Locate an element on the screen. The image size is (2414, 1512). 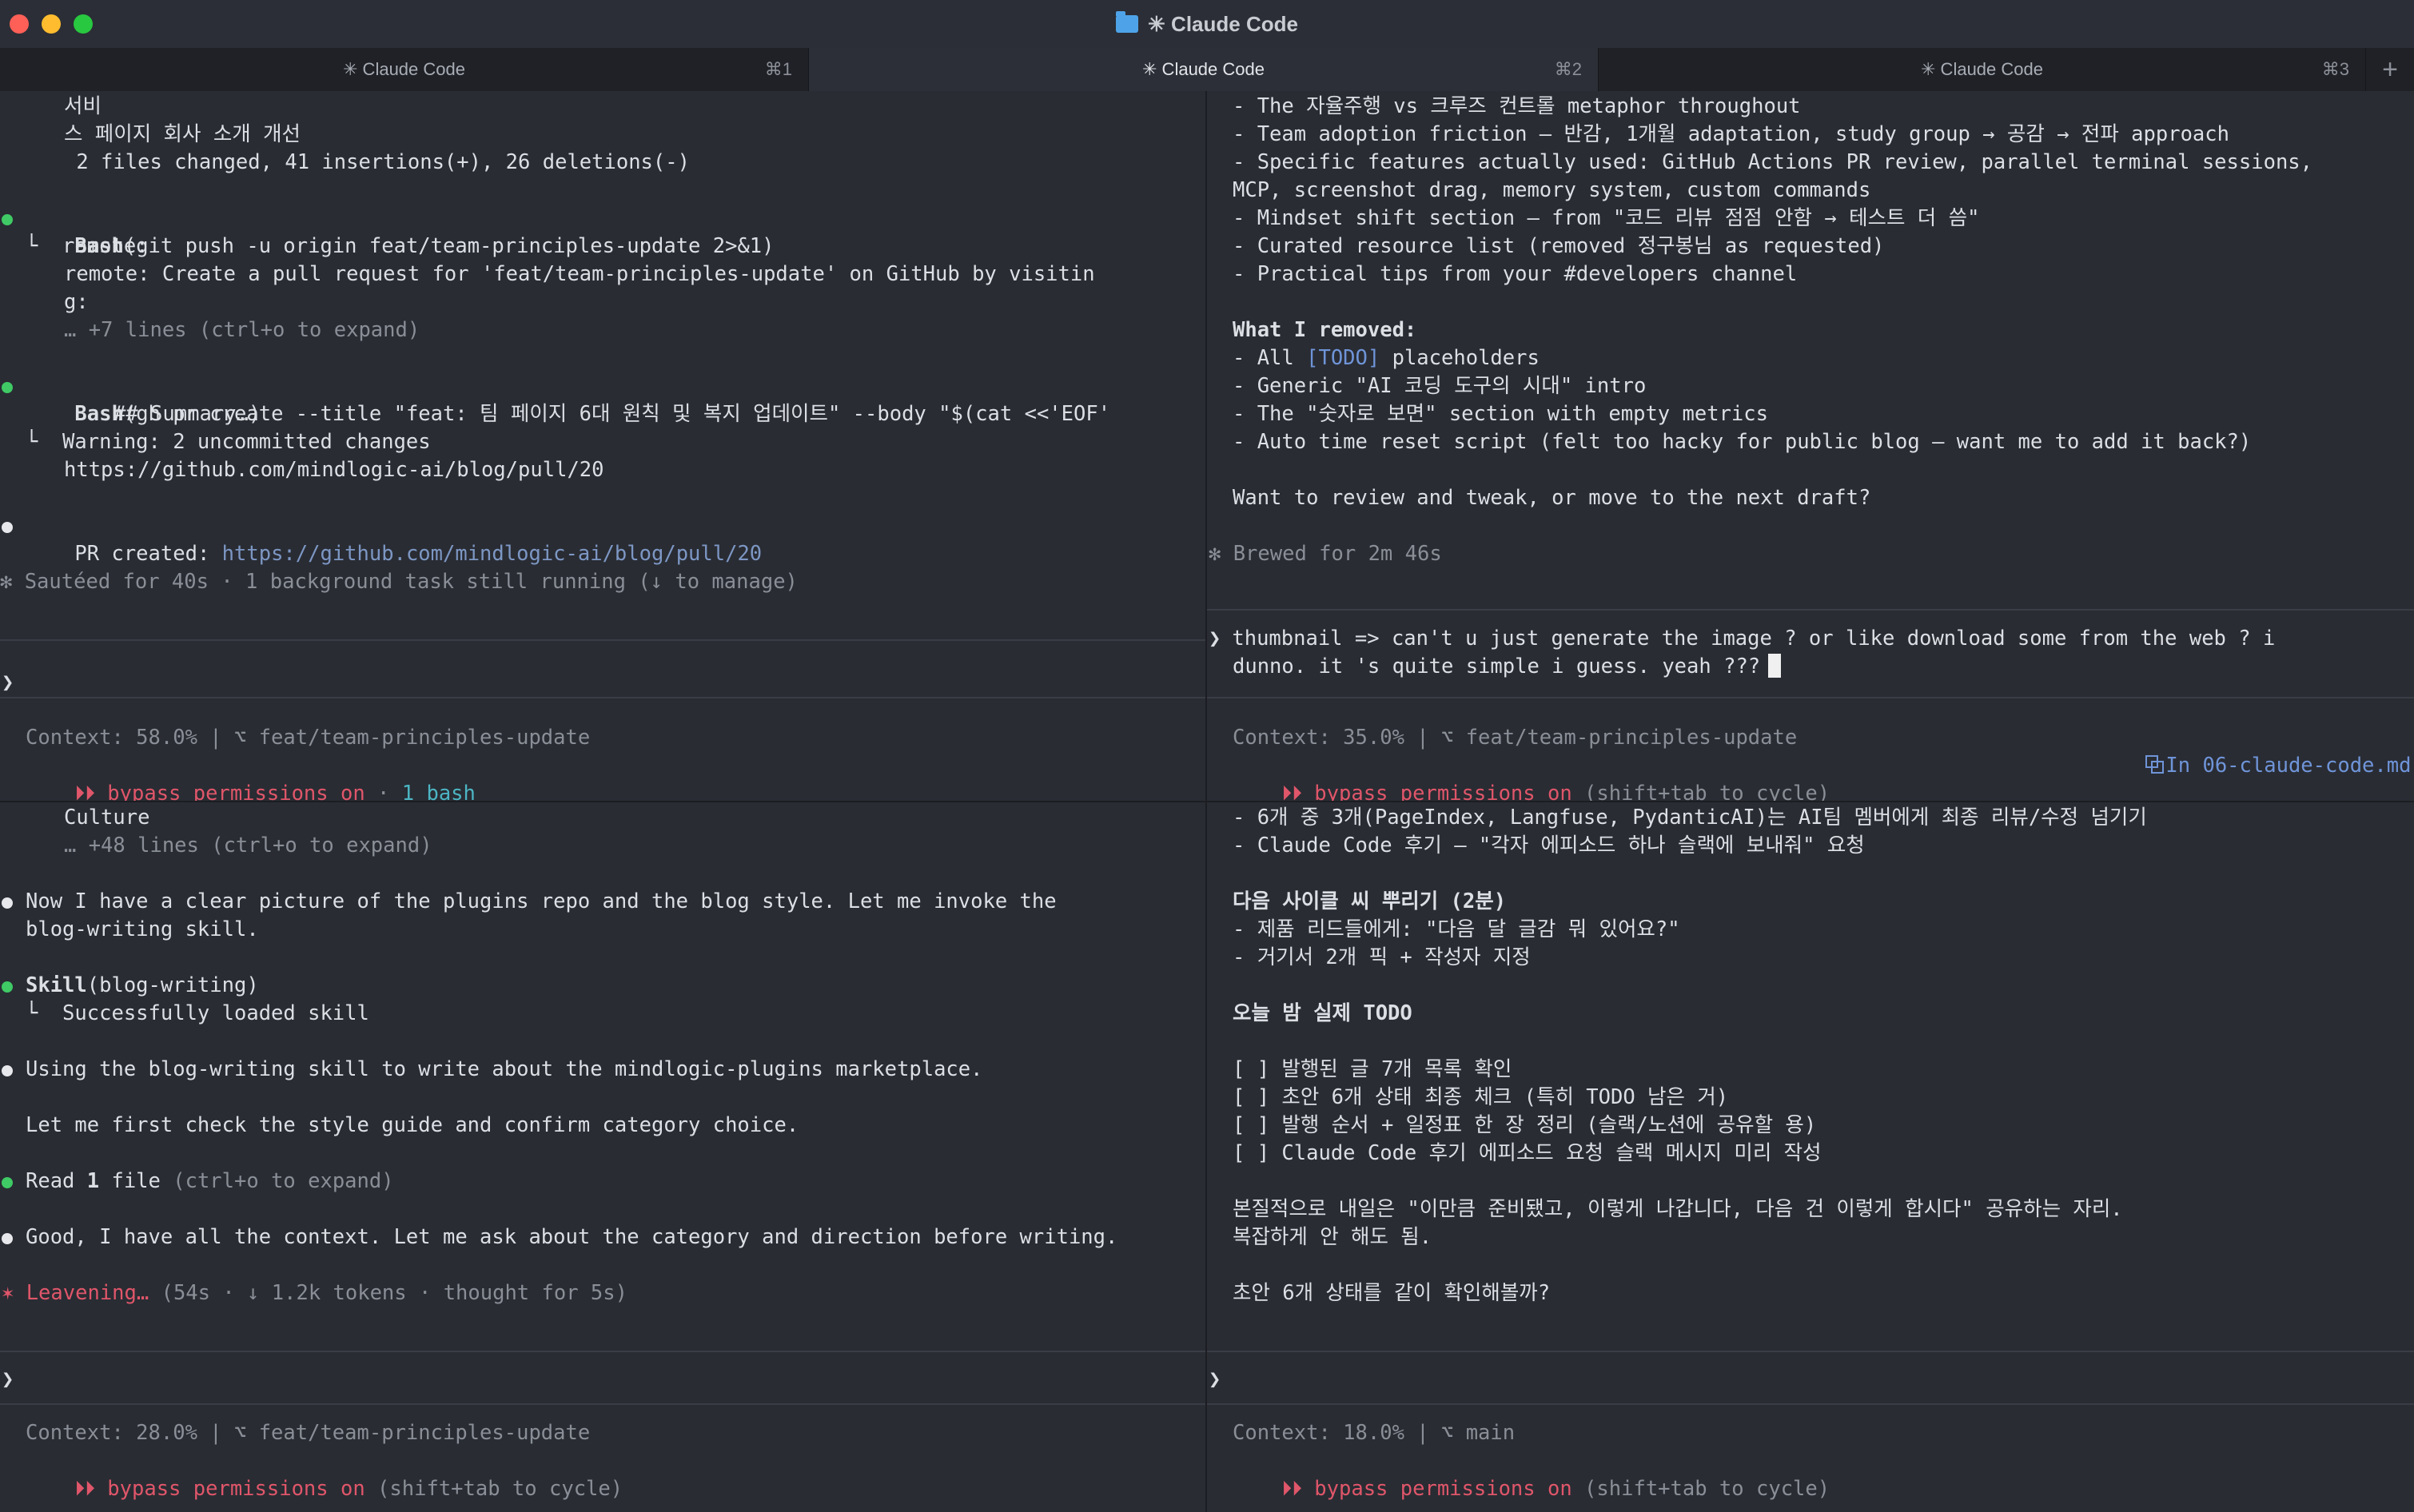
tab-1-shortcut: ⌘1 is located at coordinates (778, 69).